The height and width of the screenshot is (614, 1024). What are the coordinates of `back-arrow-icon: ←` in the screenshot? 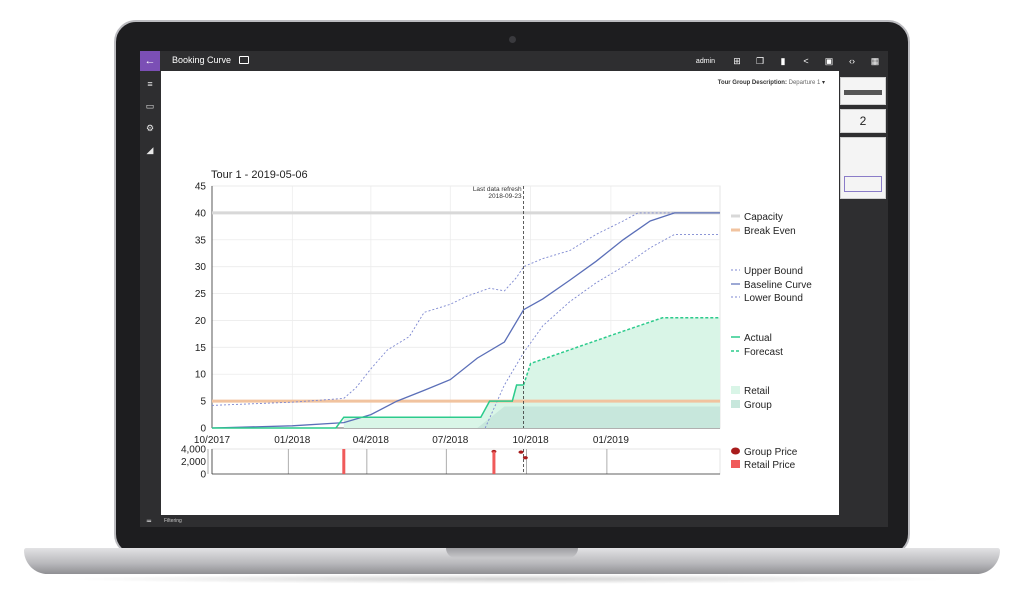 It's located at (150, 61).